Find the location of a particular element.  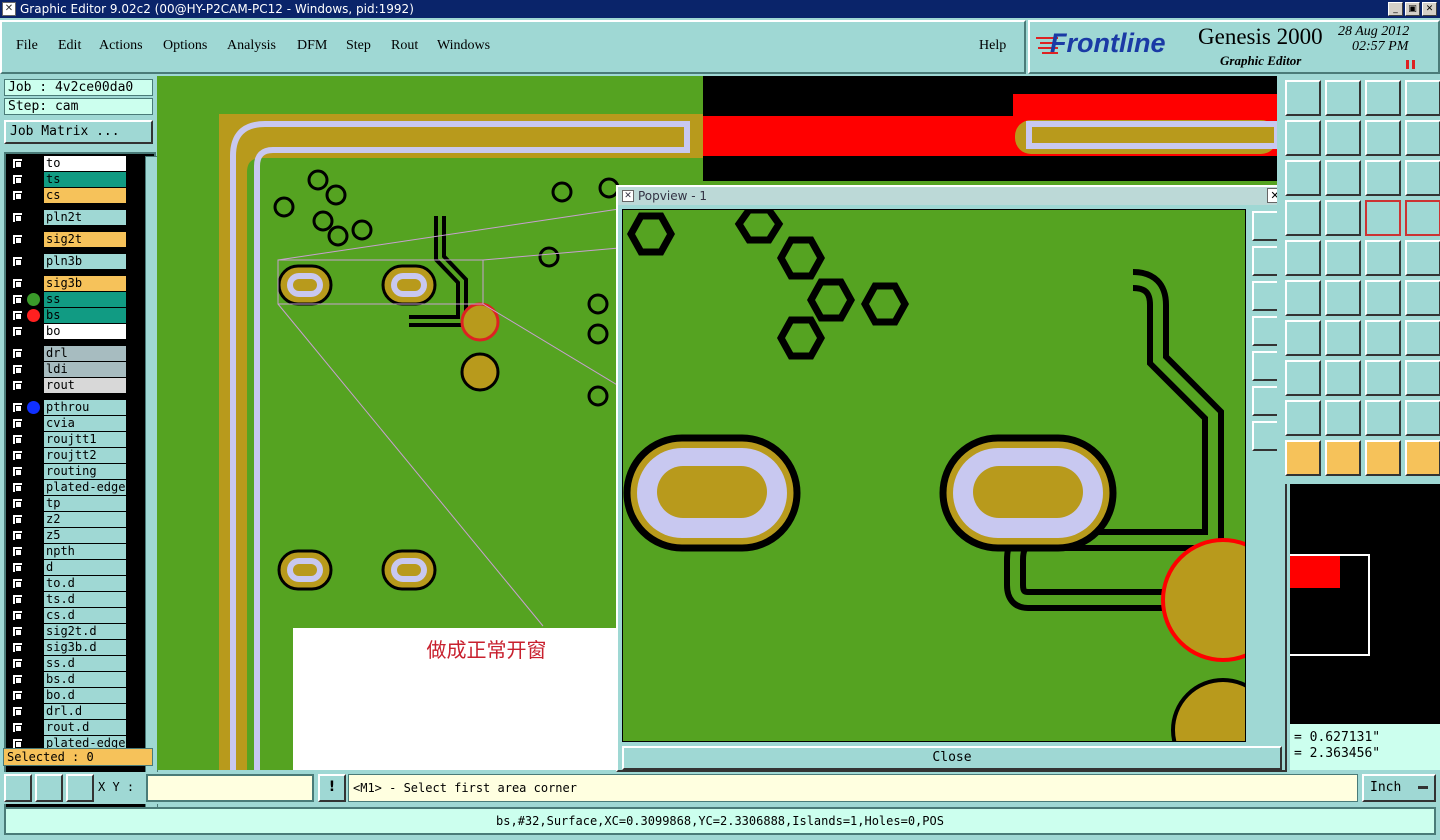

cross-icon is located at coordinates (1343, 298).